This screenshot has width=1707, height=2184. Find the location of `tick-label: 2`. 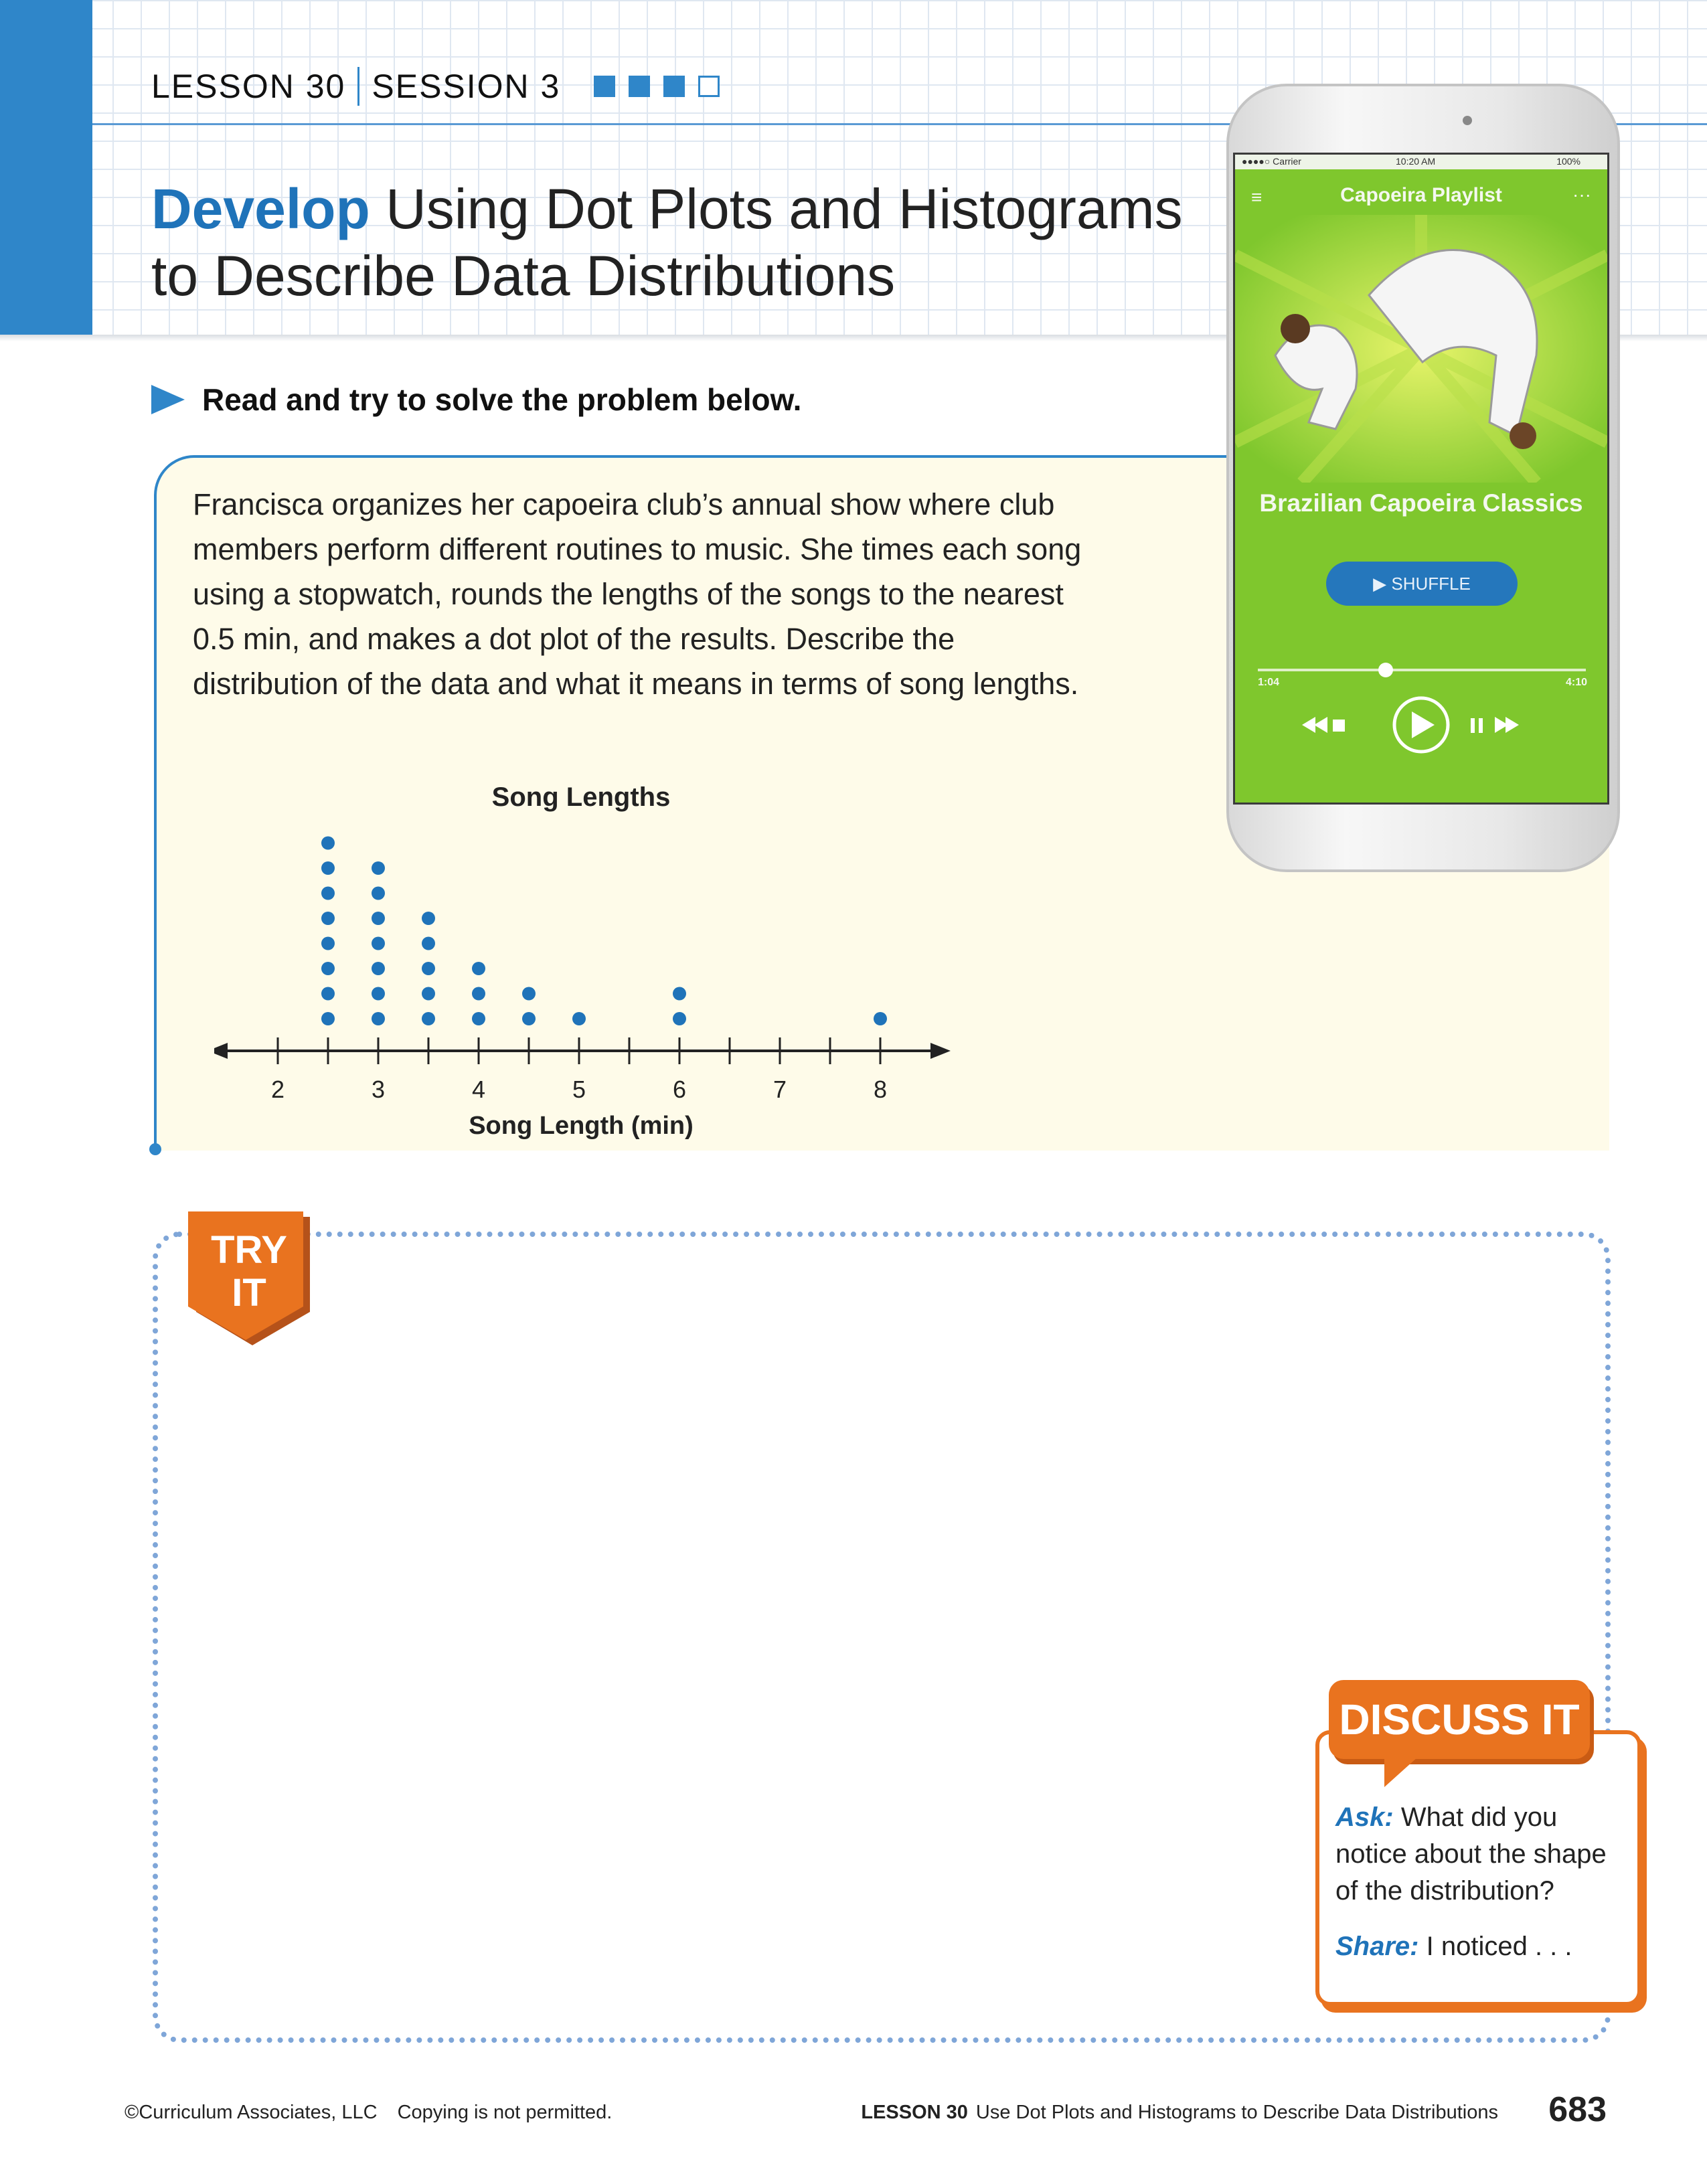

tick-label: 2 is located at coordinates (278, 1089).